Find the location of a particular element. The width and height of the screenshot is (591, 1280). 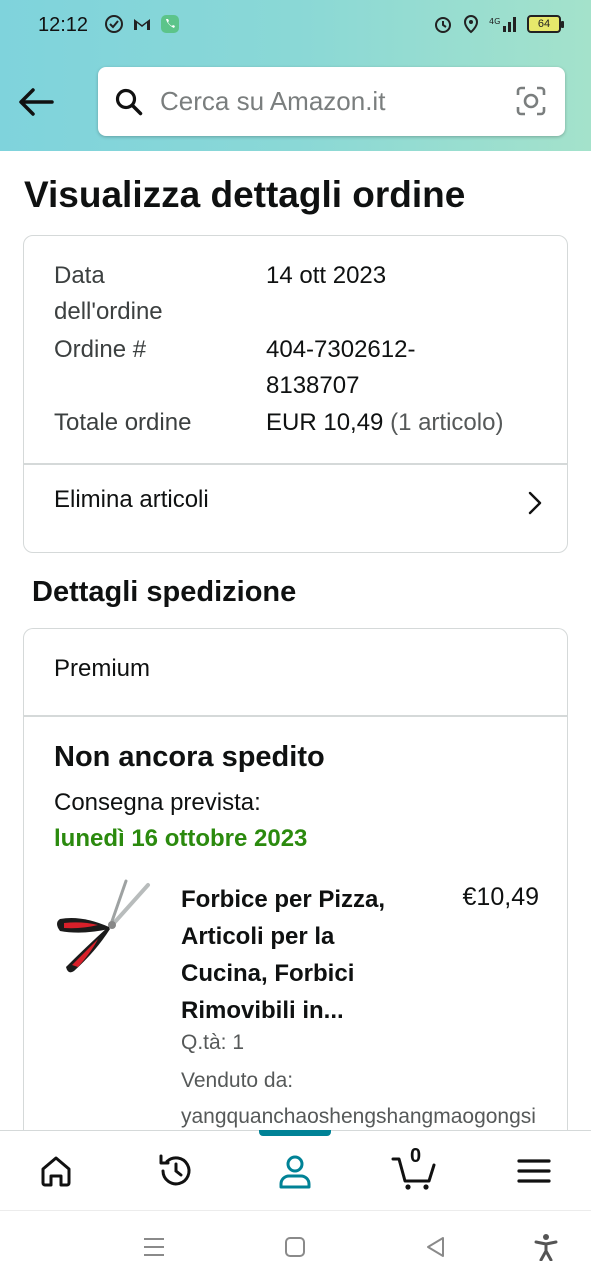

nav-menu is located at coordinates (534, 1171).